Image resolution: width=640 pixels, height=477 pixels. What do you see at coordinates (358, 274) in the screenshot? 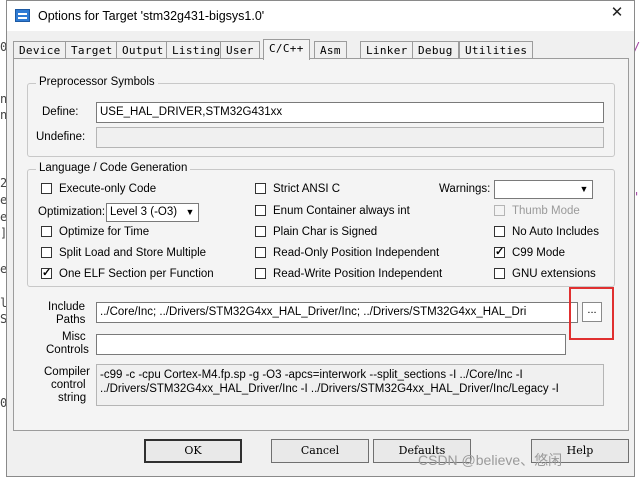
I see `read-write-pi-label: Read-Write Position Independent` at bounding box center [358, 274].